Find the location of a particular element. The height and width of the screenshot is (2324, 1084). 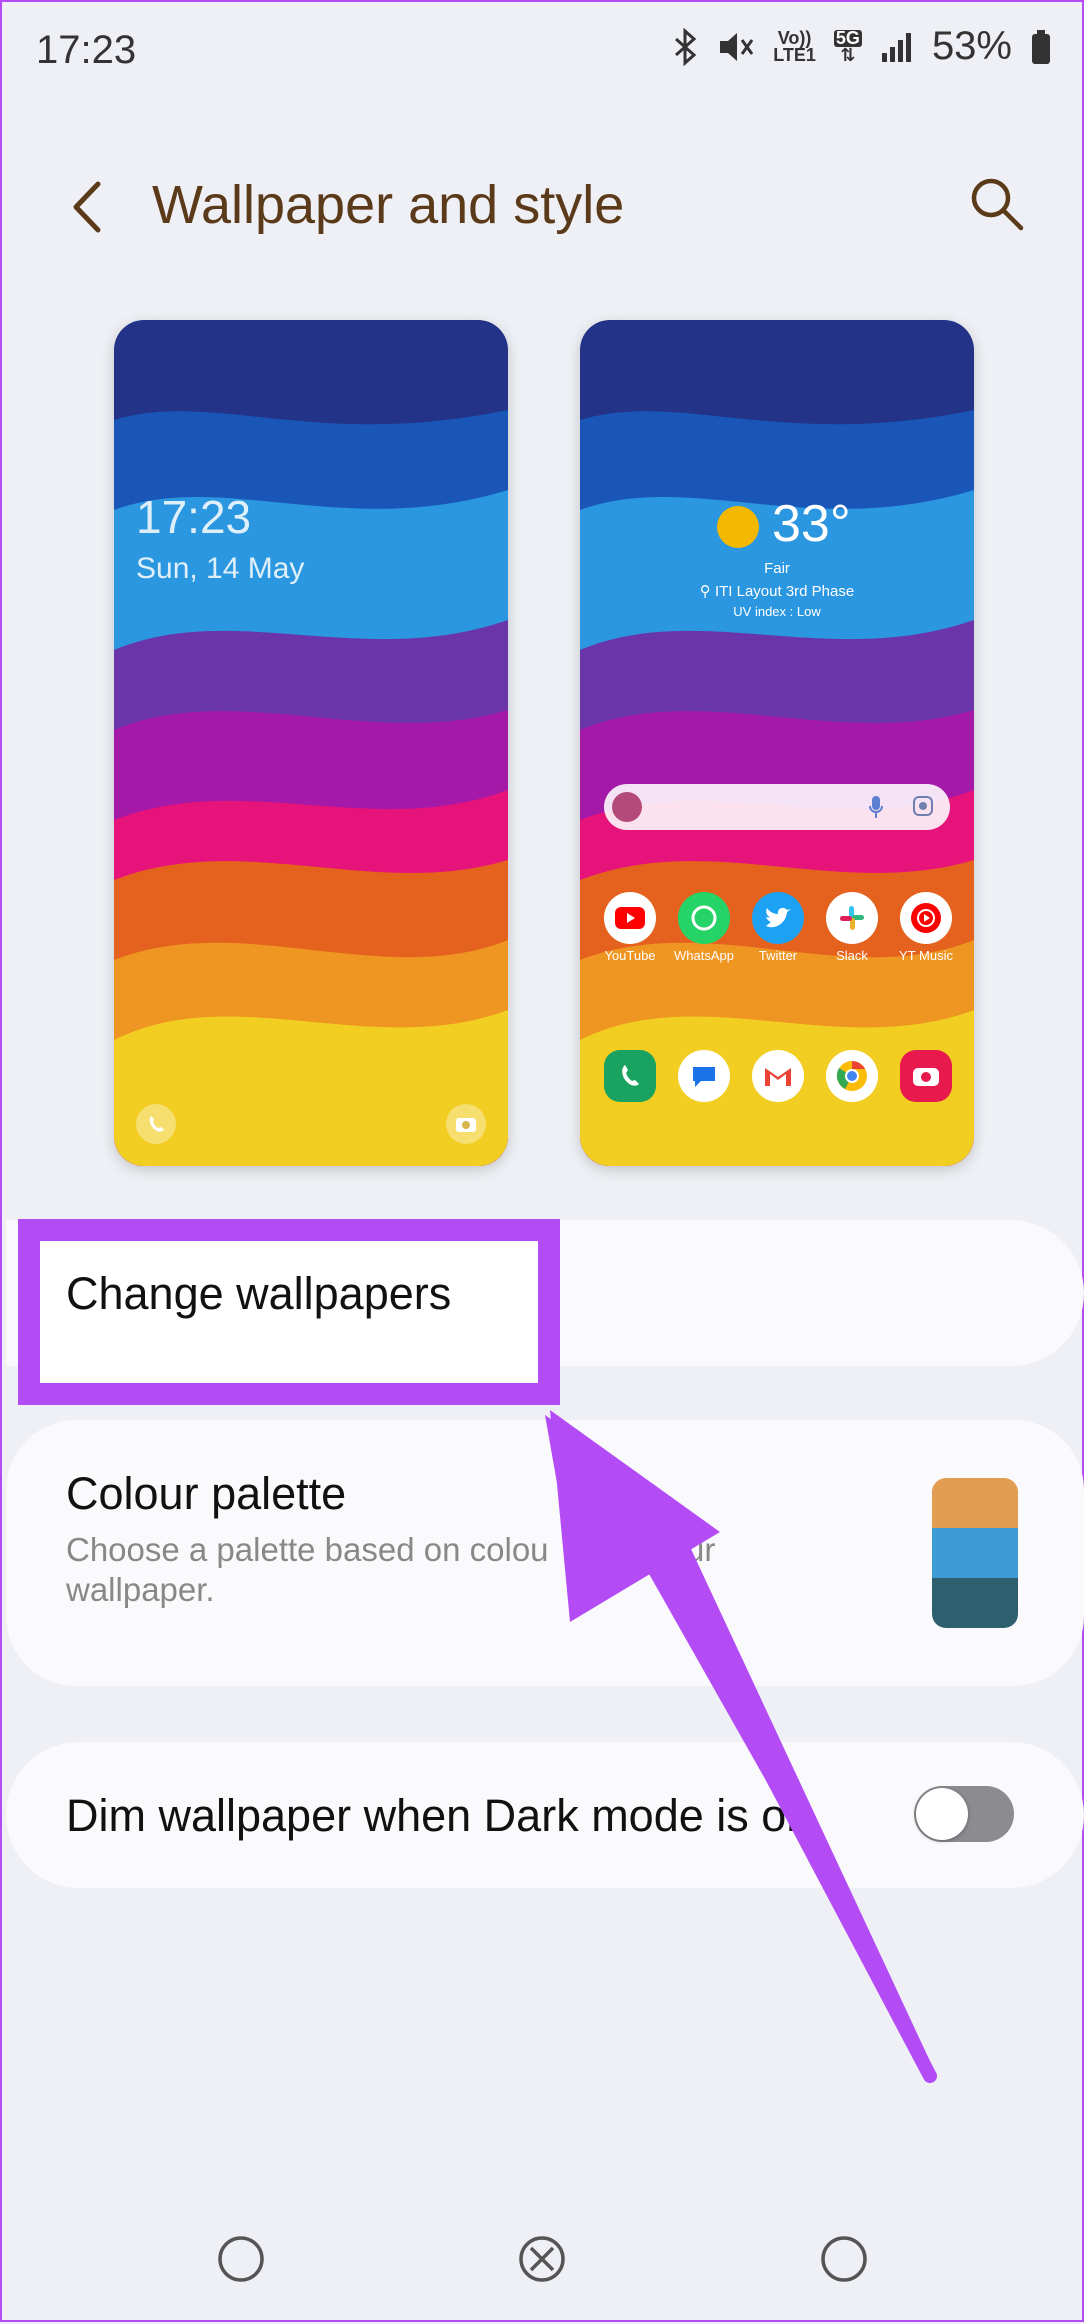

lock-screen-date: Sun, 14 May is located at coordinates (220, 568).